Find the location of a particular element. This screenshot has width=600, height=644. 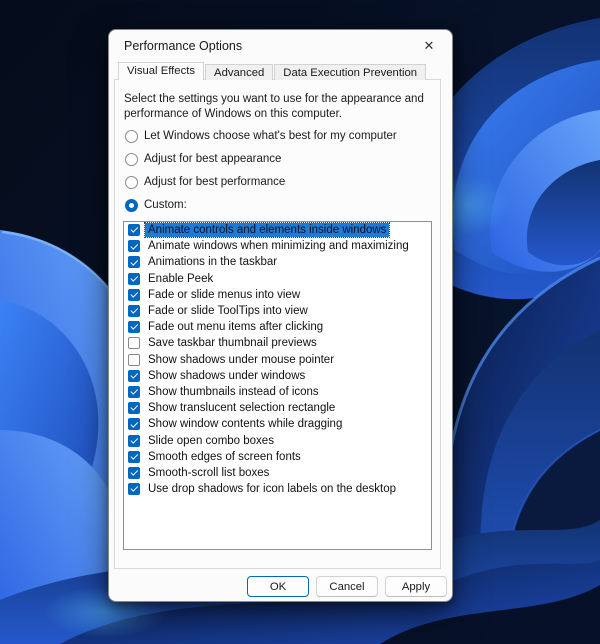

dialog-button: Apply is located at coordinates (416, 586).